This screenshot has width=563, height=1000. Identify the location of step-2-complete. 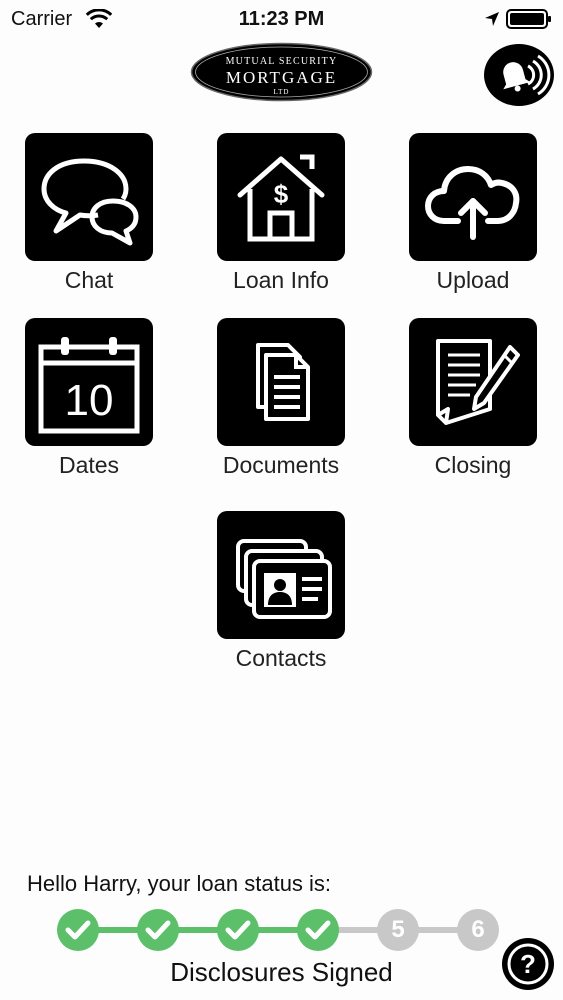
(158, 930).